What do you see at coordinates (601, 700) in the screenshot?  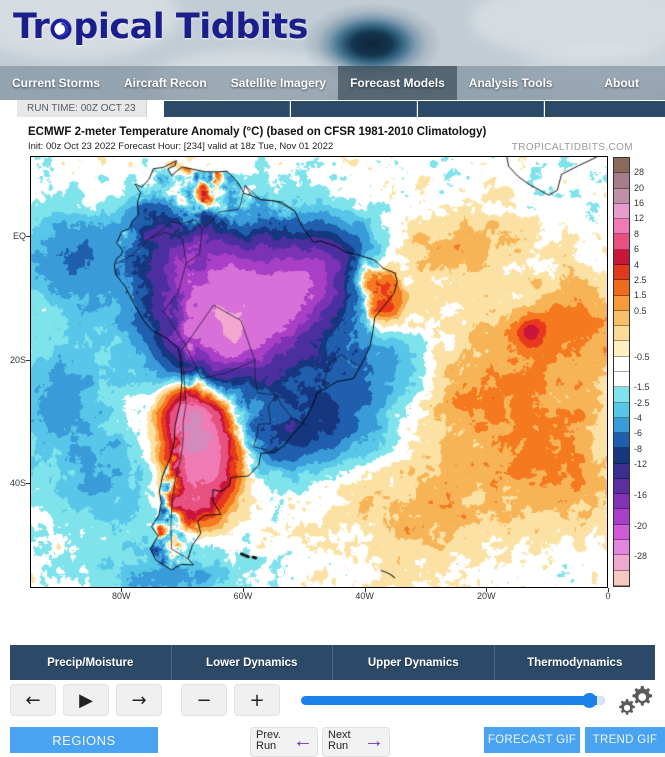 I see `slider-track-remainder` at bounding box center [601, 700].